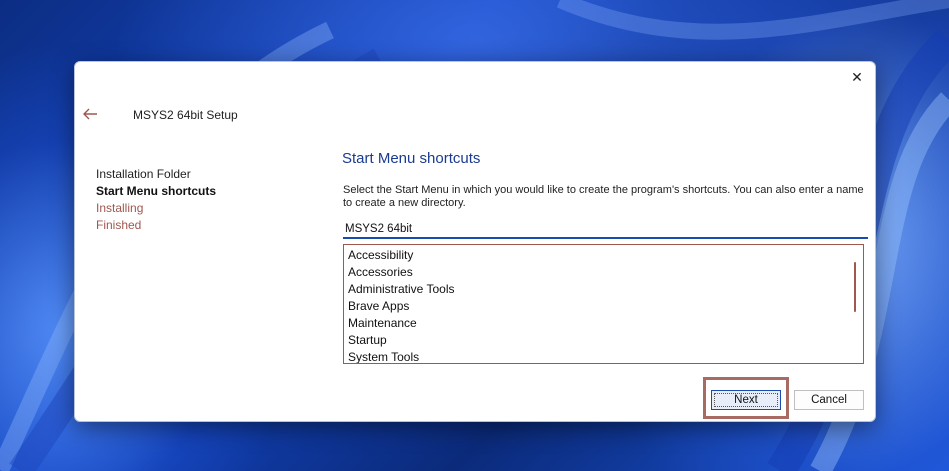  What do you see at coordinates (119, 225) in the screenshot?
I see `step-finished: Finished` at bounding box center [119, 225].